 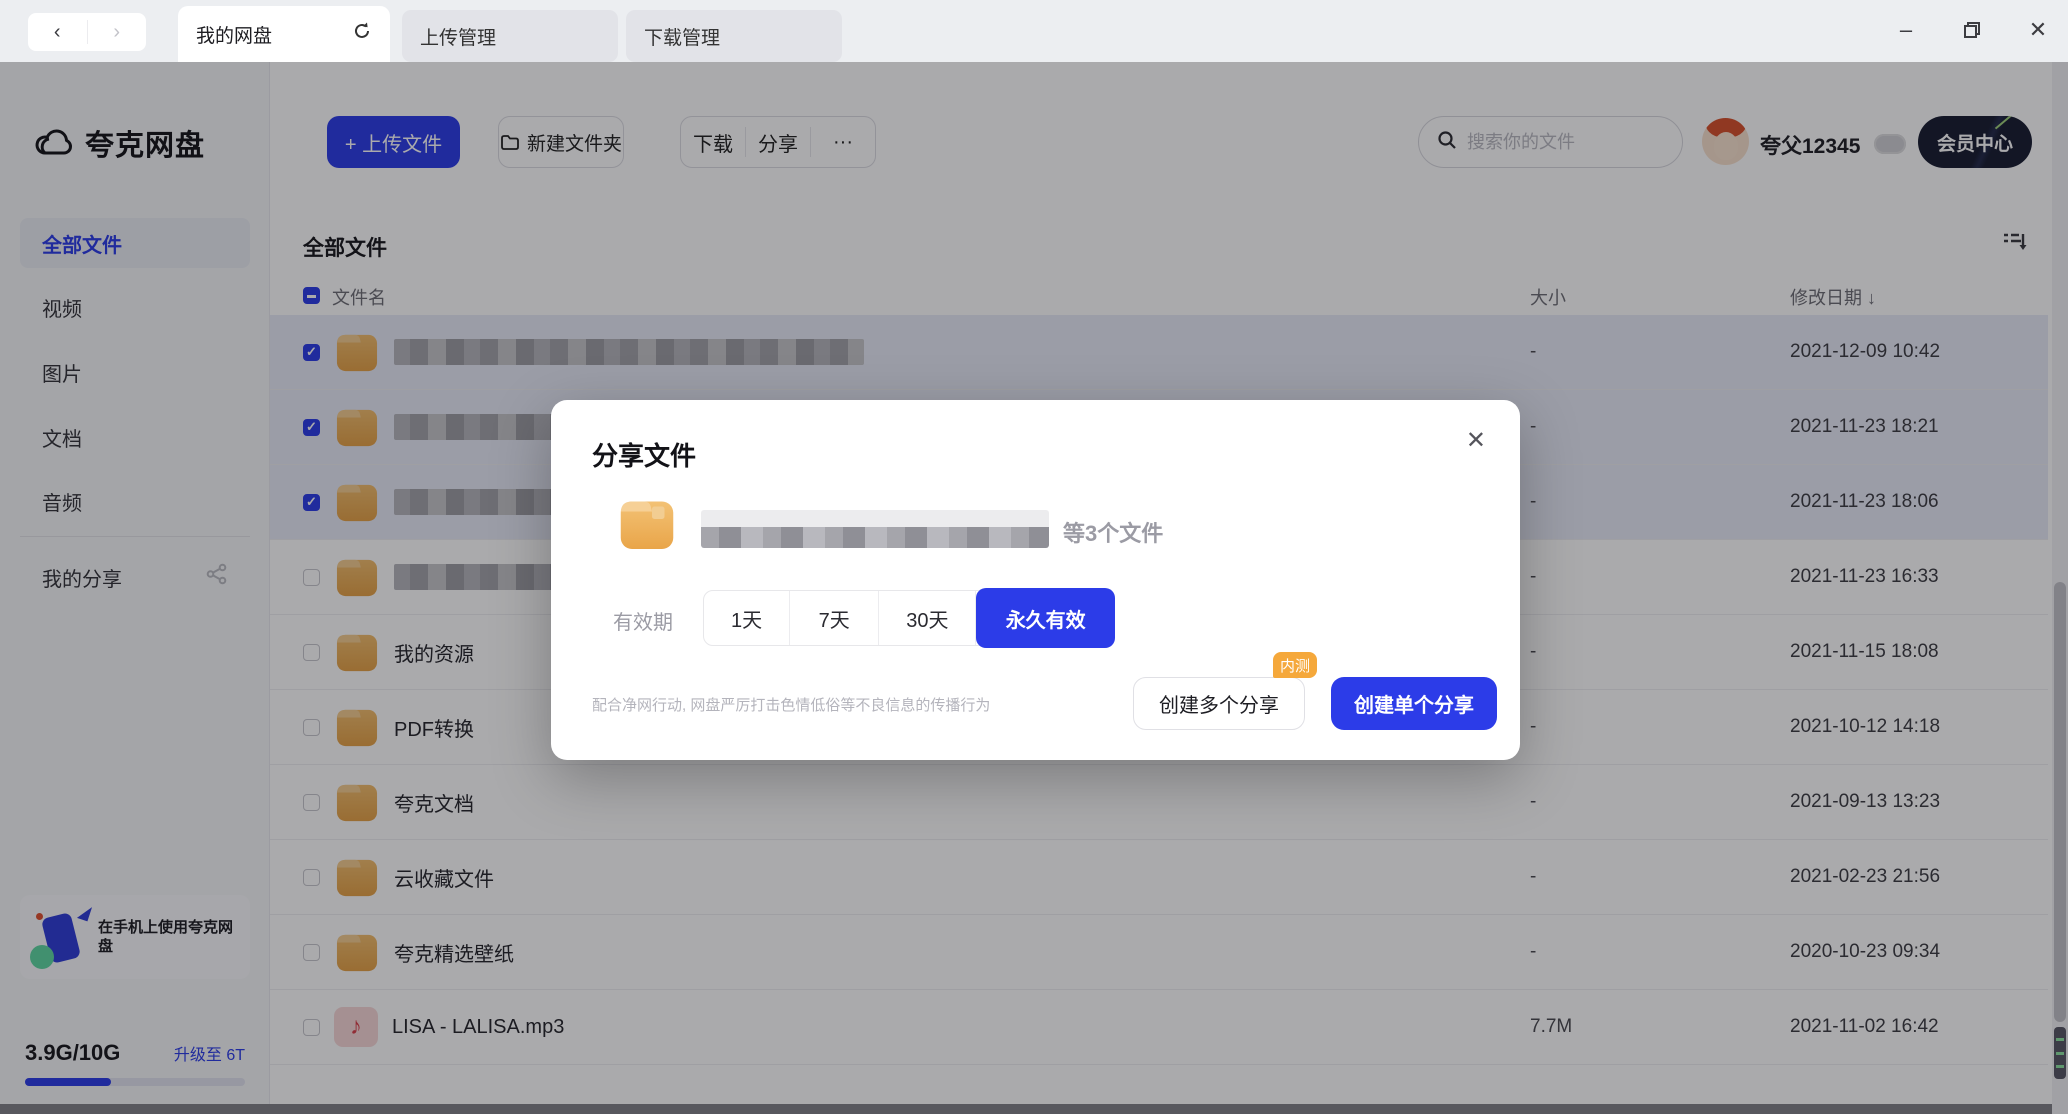 What do you see at coordinates (57, 32) in the screenshot?
I see `back-icon: ‹` at bounding box center [57, 32].